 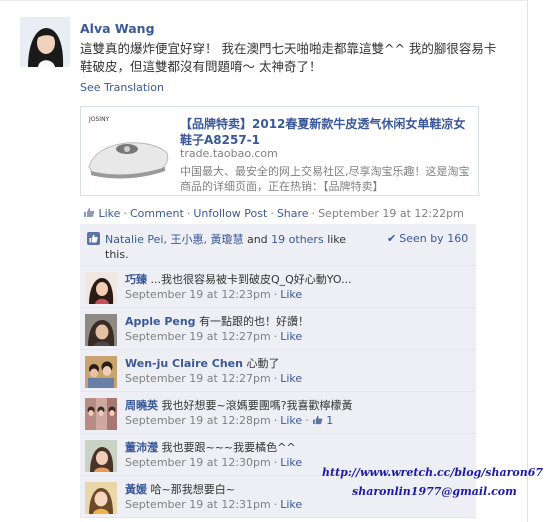 What do you see at coordinates (157, 213) in the screenshot?
I see `comment-button: Comment` at bounding box center [157, 213].